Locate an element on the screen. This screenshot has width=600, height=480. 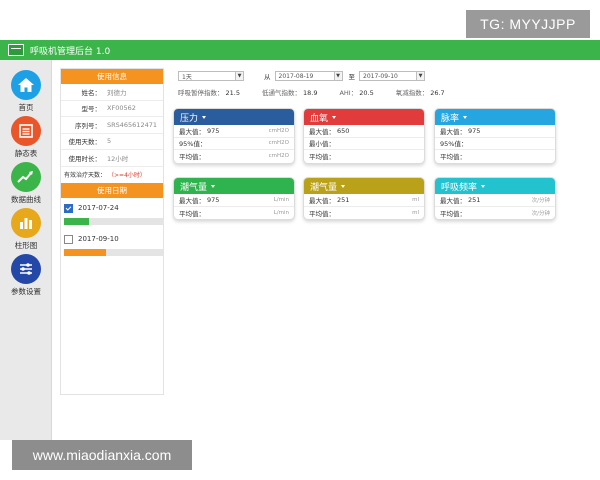
date-item: 2017-07-24 is located at coordinates (112, 213).